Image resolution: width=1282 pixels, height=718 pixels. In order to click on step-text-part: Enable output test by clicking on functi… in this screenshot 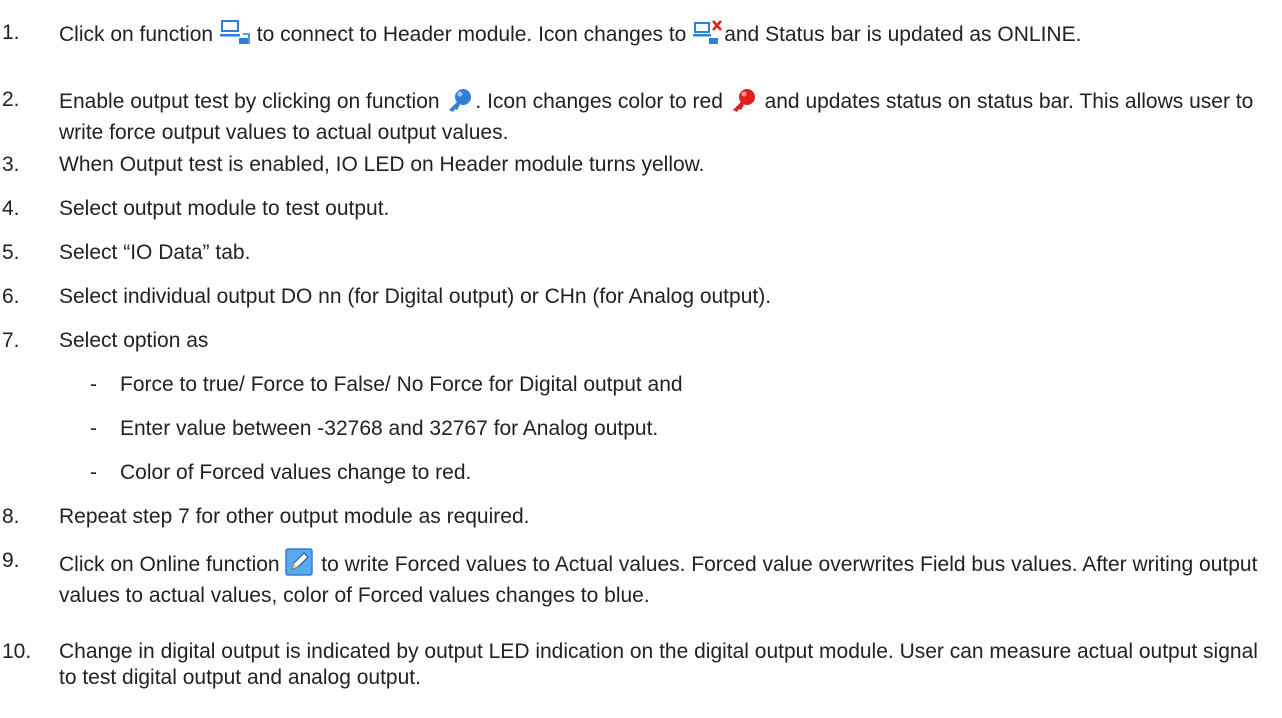, I will do `click(252, 101)`.